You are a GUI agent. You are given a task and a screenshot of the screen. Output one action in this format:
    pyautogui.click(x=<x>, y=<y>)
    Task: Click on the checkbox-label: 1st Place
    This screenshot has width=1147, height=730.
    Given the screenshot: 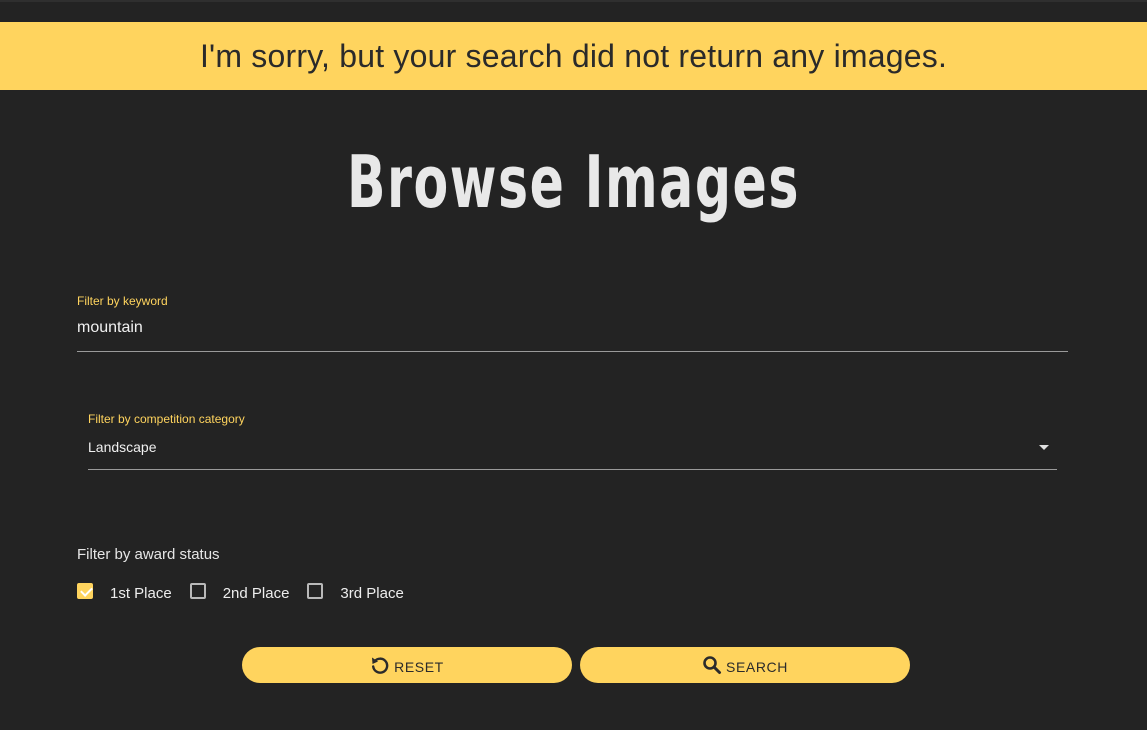 What is the action you would take?
    pyautogui.click(x=141, y=593)
    